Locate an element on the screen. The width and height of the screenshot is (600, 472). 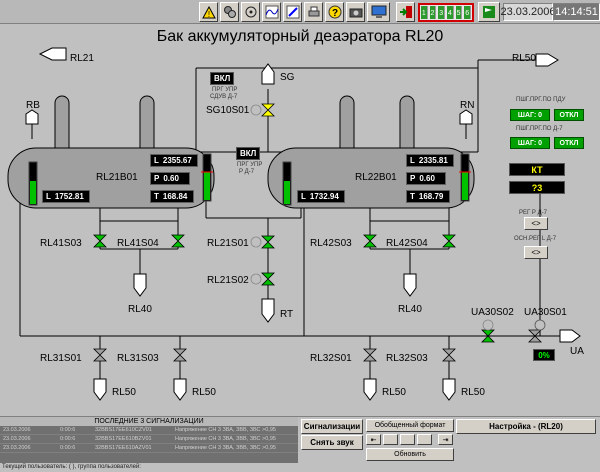
label-rl41s03: RL41S03 is located at coordinates (61, 243).